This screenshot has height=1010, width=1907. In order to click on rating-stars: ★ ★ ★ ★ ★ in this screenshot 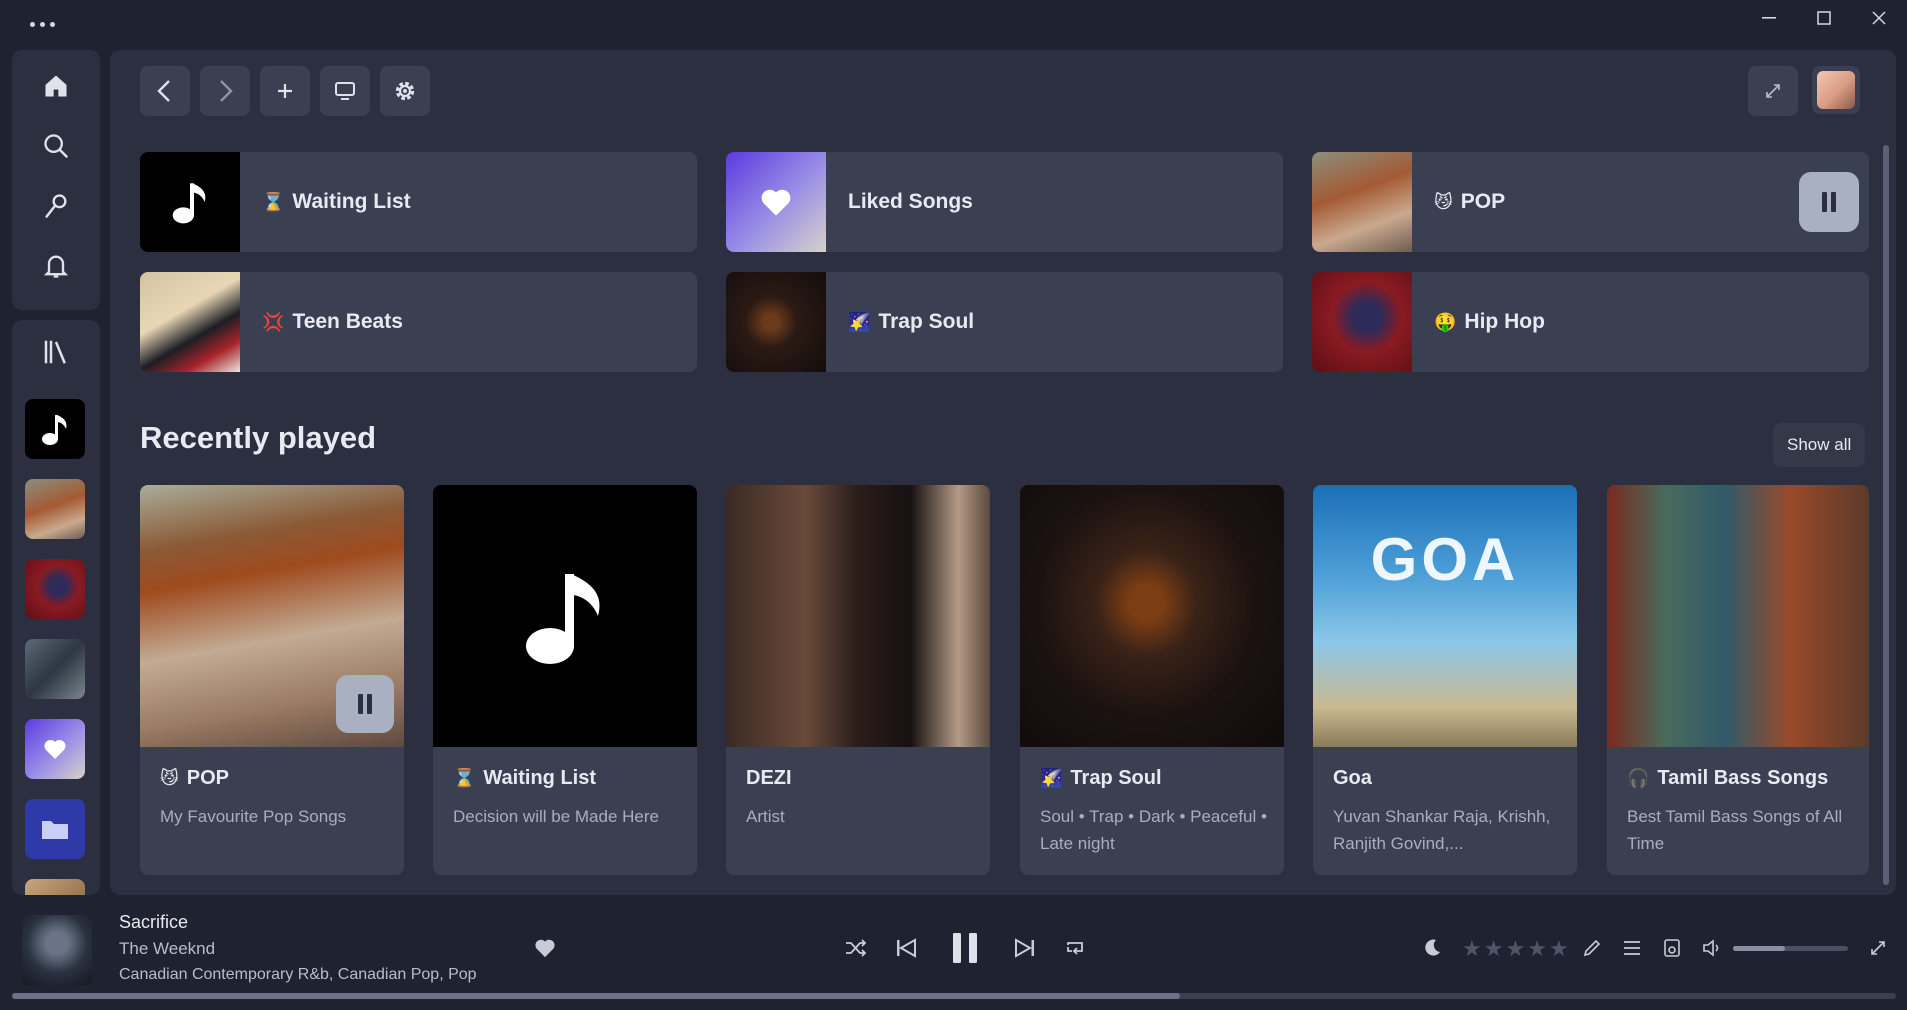, I will do `click(1515, 949)`.